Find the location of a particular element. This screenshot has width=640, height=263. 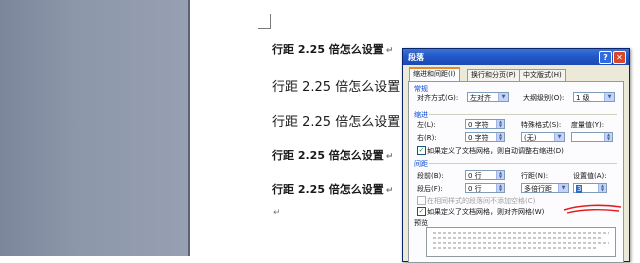

indent-left-label: 左(L): is located at coordinates (426, 125).